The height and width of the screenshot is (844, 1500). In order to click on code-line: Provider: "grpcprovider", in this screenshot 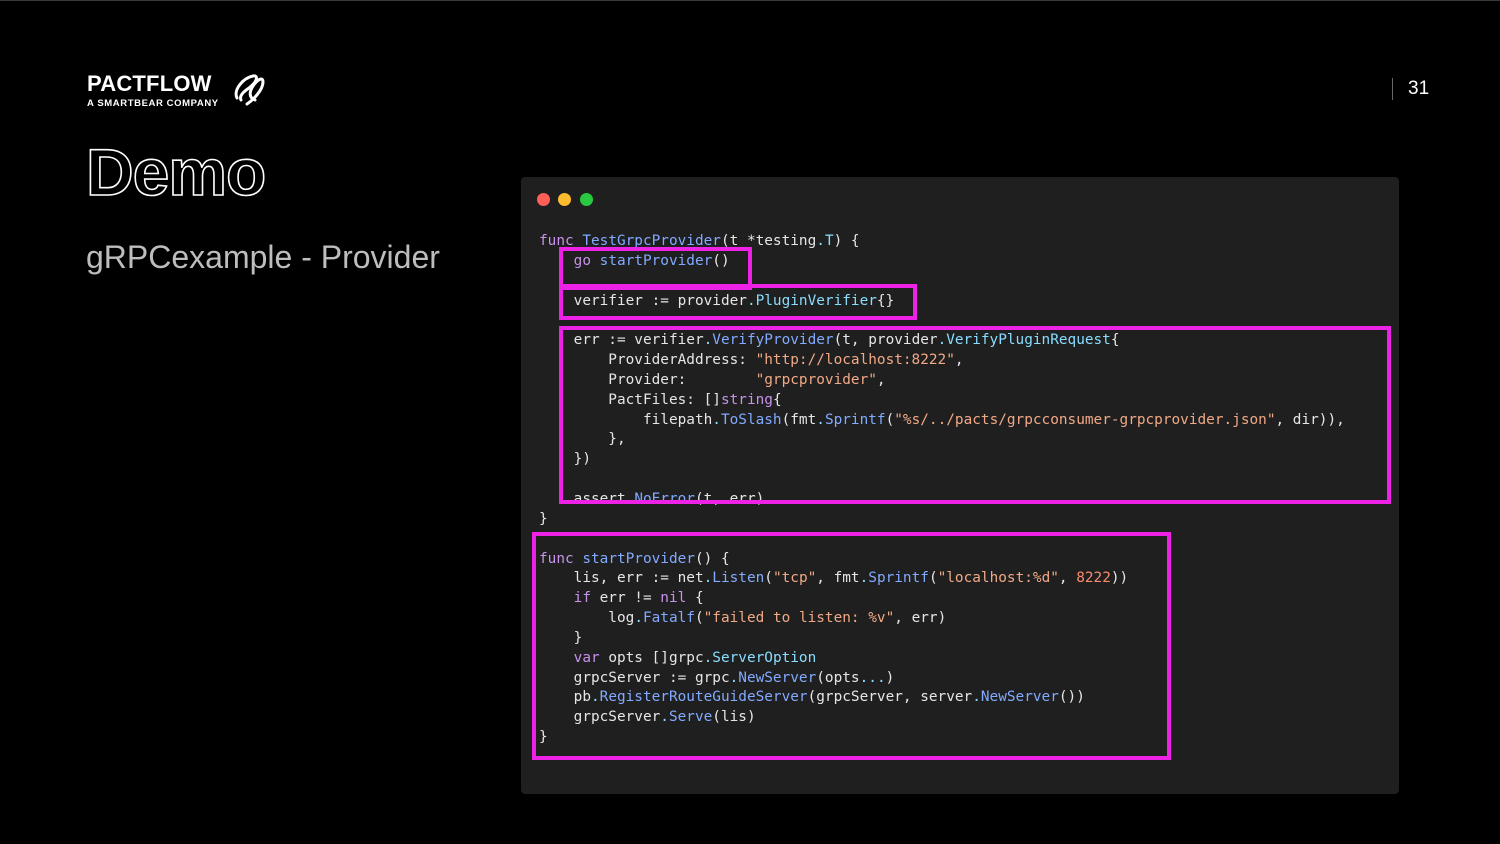, I will do `click(712, 379)`.